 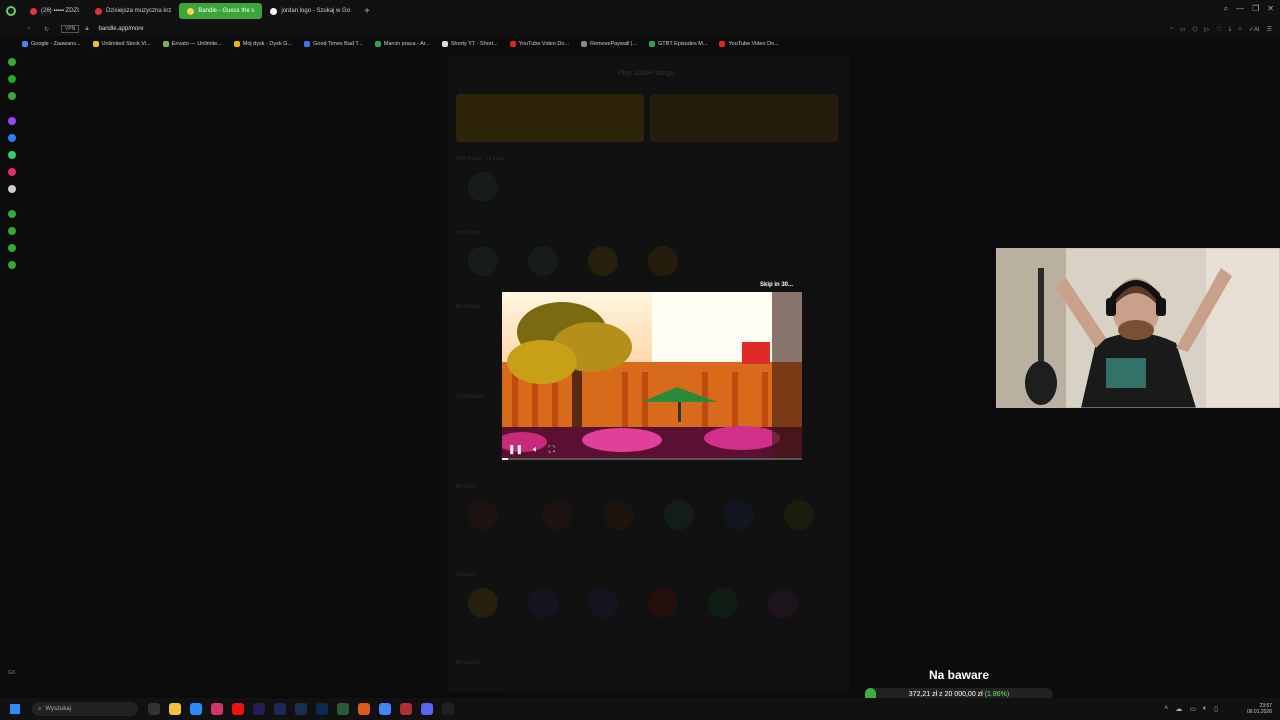 I want to click on goal-amount: 372,21 zł z 20 000,00 zł, so click(x=945, y=694).